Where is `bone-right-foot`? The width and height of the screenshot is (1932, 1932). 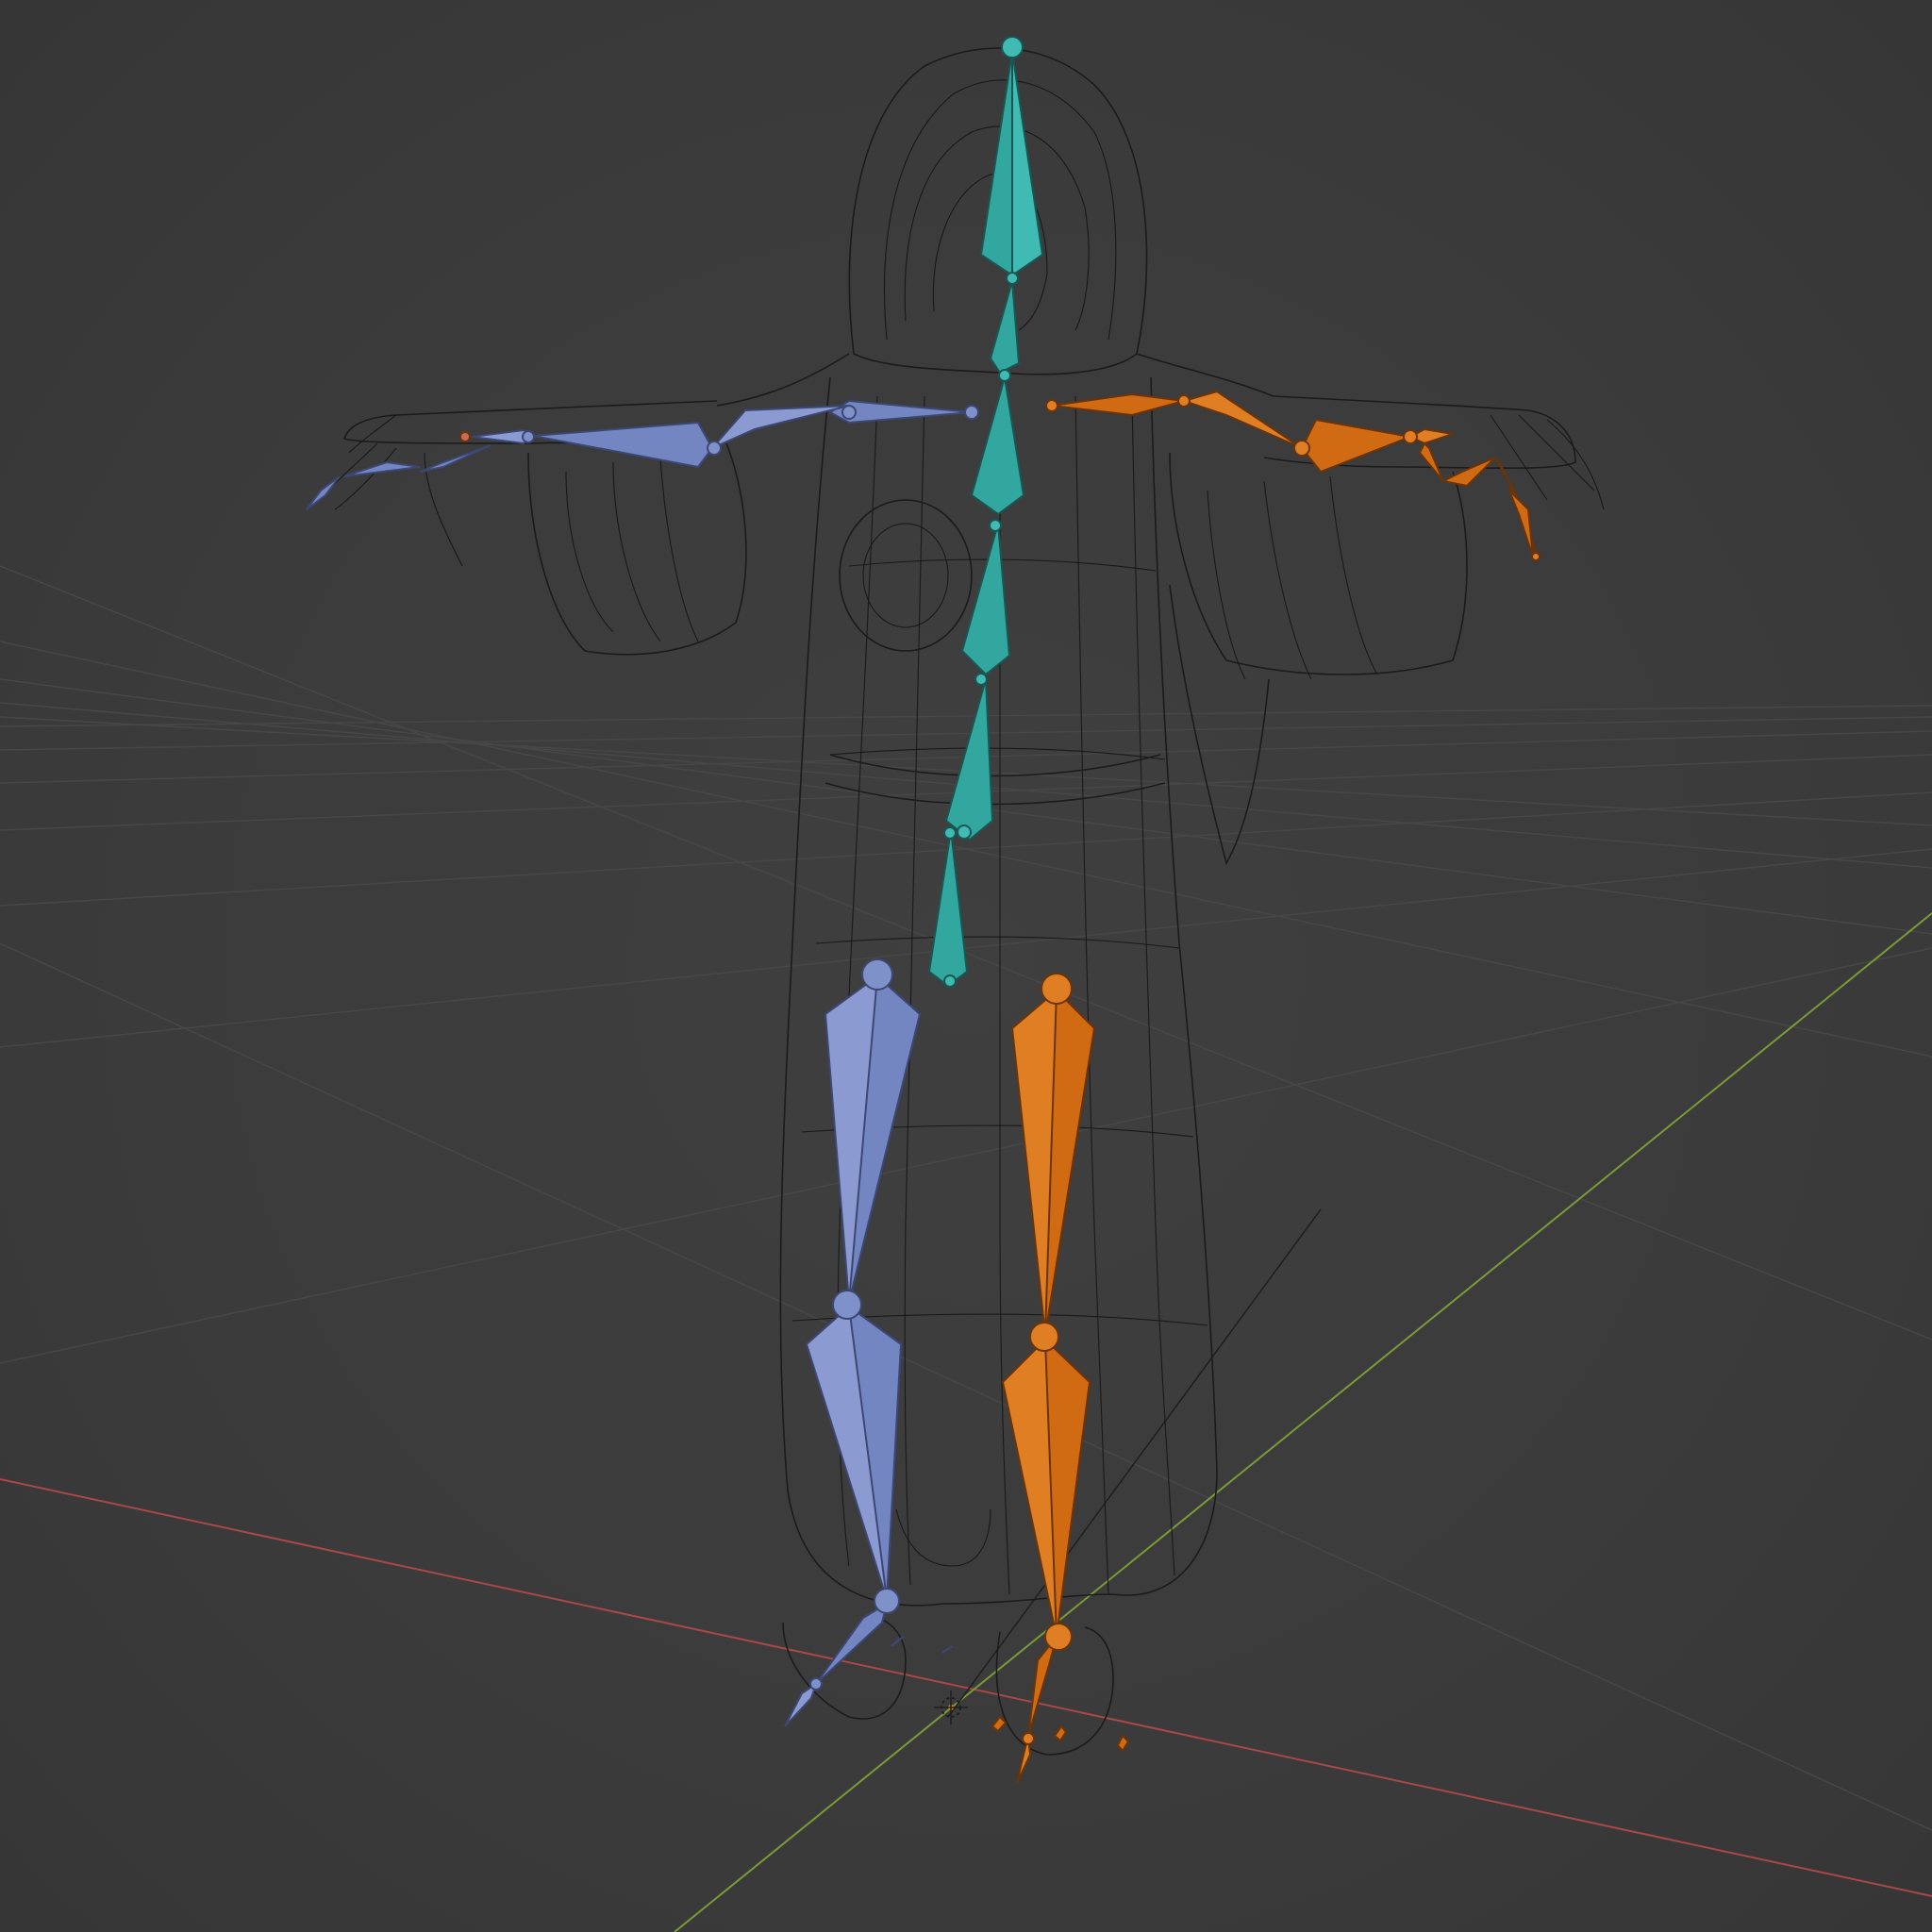
bone-right-foot is located at coordinates (1042, 1687).